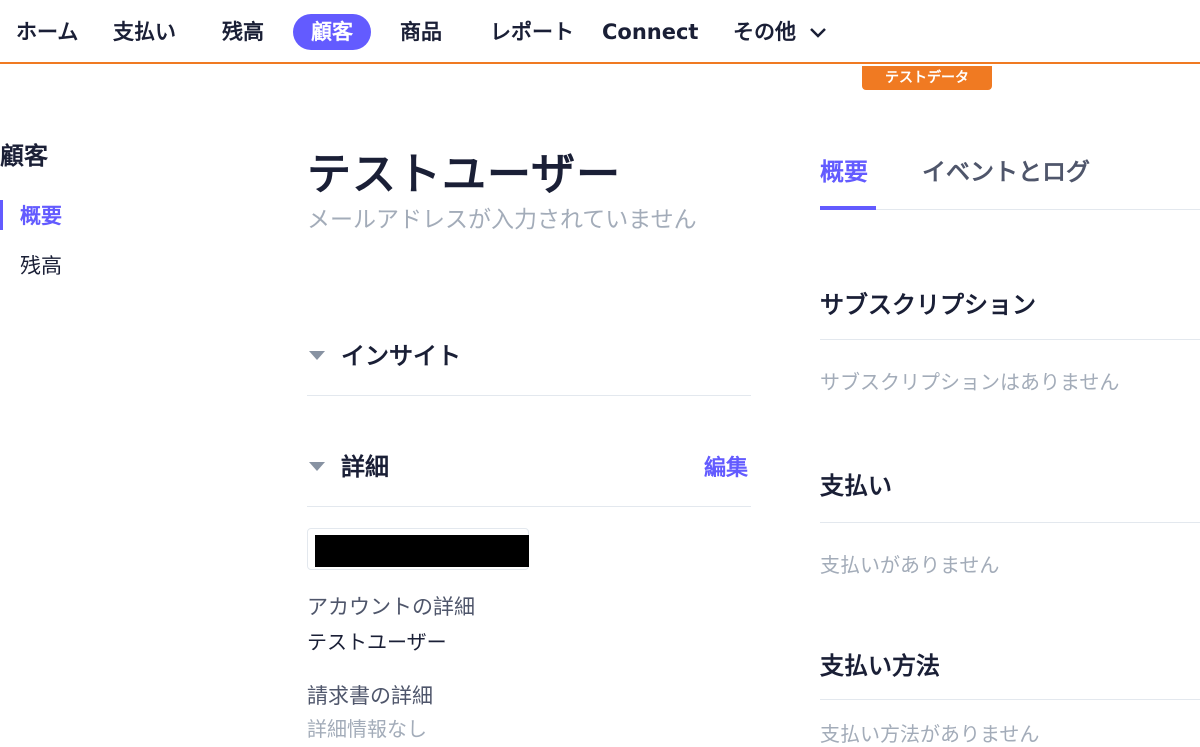 This screenshot has width=1200, height=747. Describe the element at coordinates (928, 305) in the screenshot. I see `subscriptions-title: サブスクリプション` at that location.